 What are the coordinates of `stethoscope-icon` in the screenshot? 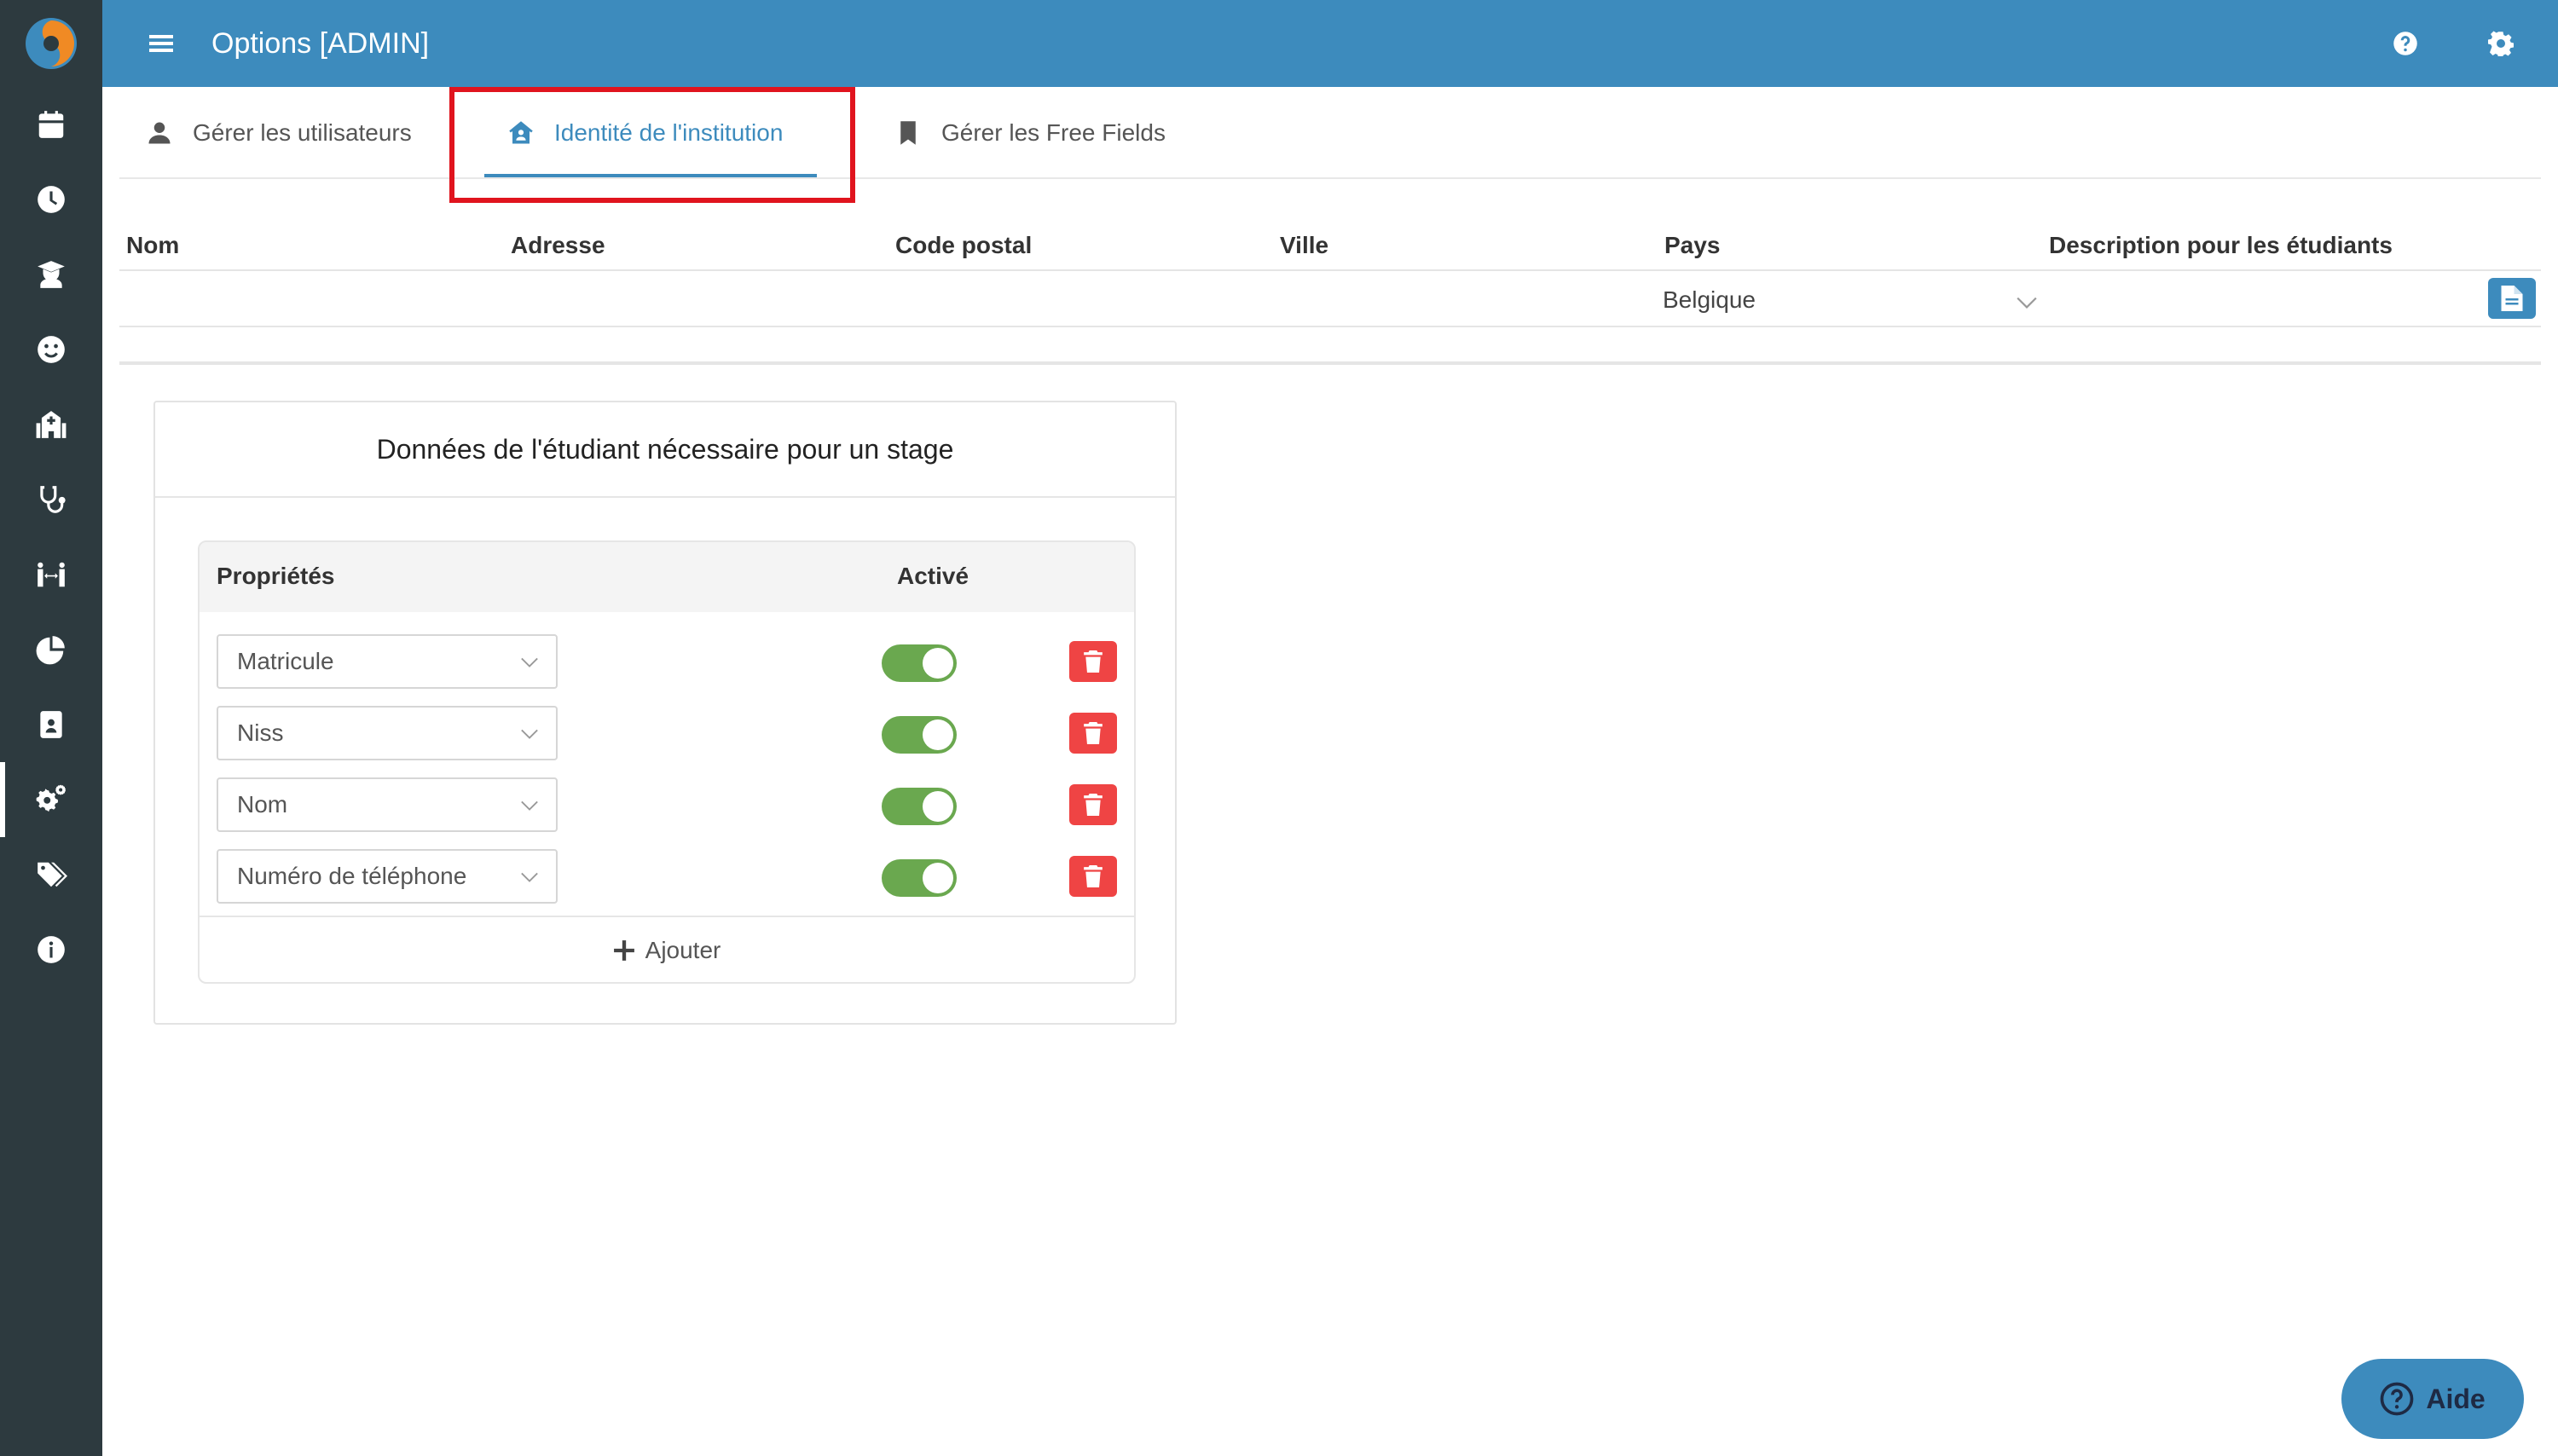 It's located at (53, 499).